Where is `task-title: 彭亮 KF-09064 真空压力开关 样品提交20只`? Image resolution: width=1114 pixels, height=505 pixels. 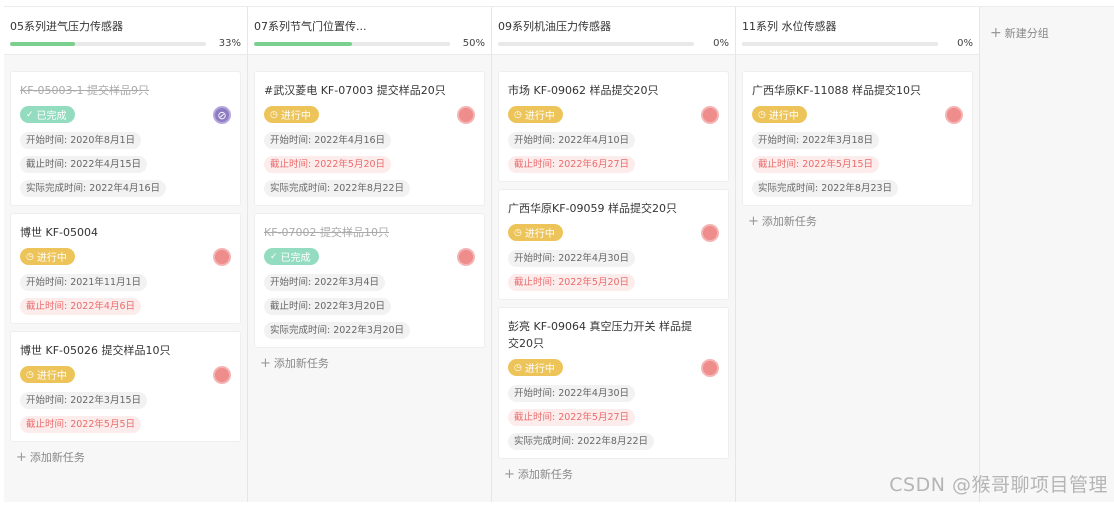
task-title: 彭亮 KF-09064 真空压力开关 样品提交20只 is located at coordinates (614, 335).